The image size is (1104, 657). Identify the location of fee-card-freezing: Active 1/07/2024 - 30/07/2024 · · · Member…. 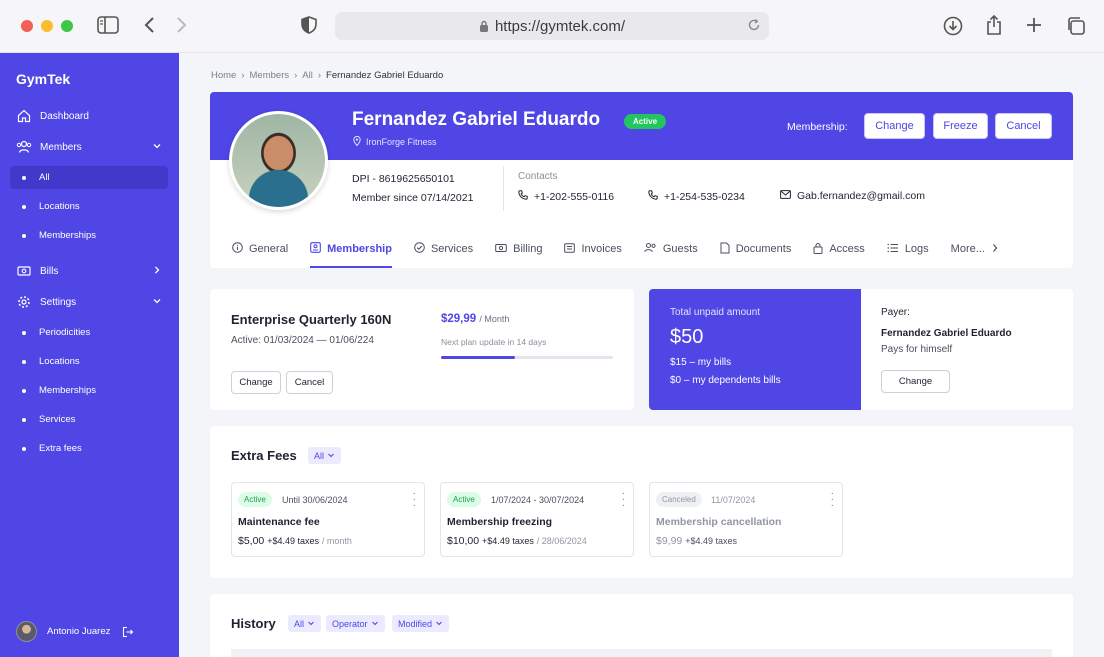
(537, 519).